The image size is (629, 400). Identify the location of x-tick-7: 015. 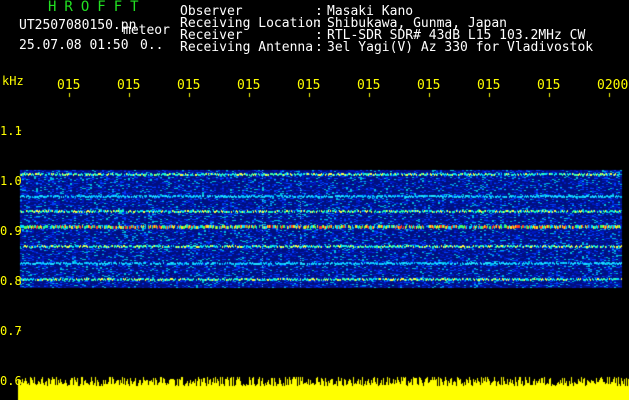
(429, 85).